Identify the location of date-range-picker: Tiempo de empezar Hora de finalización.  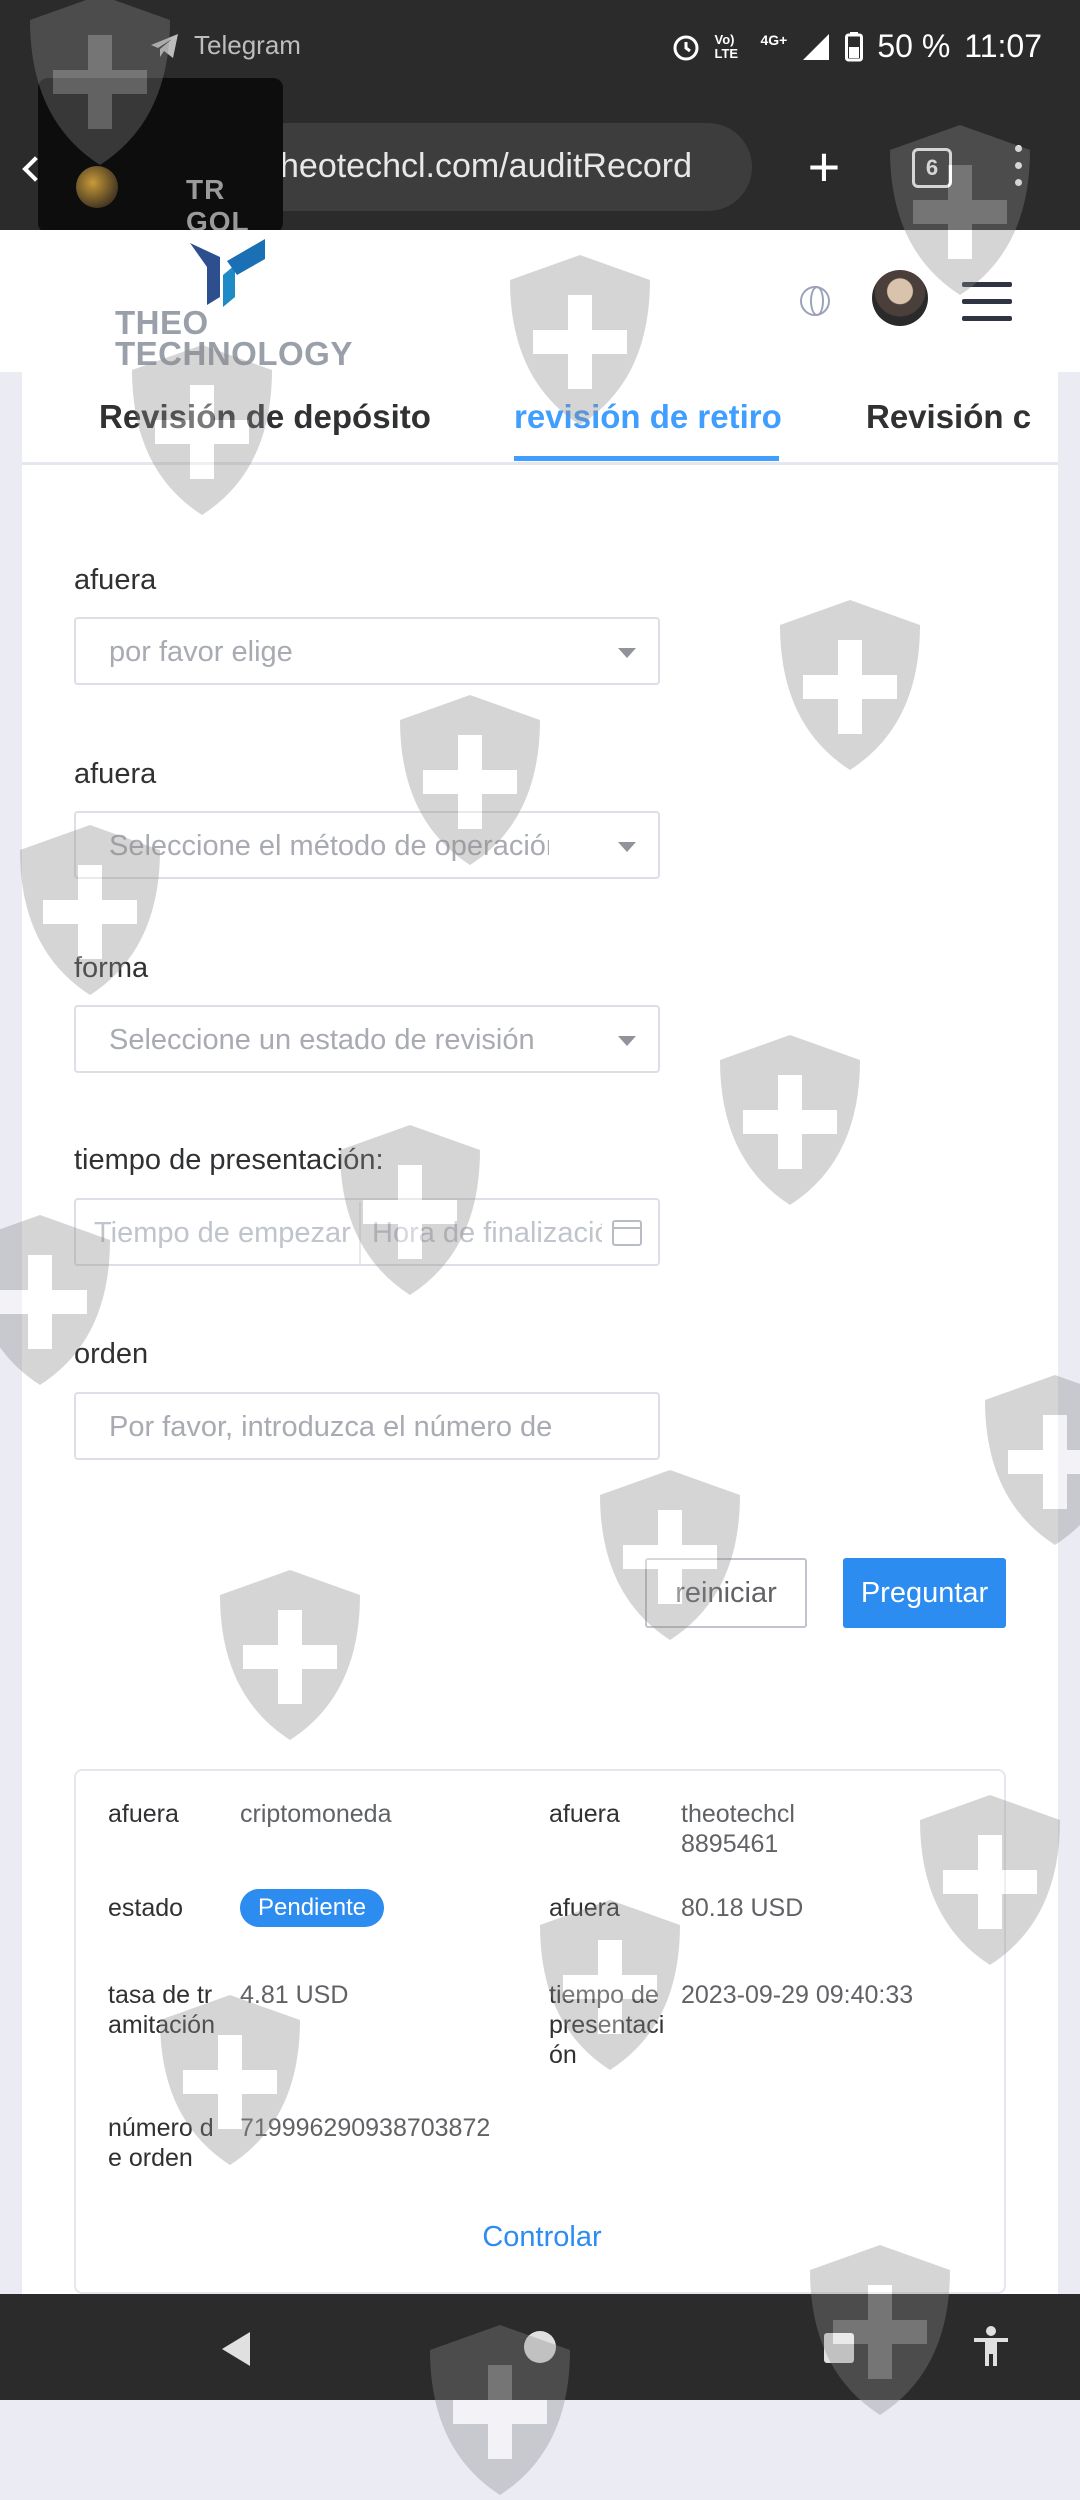
(367, 1232).